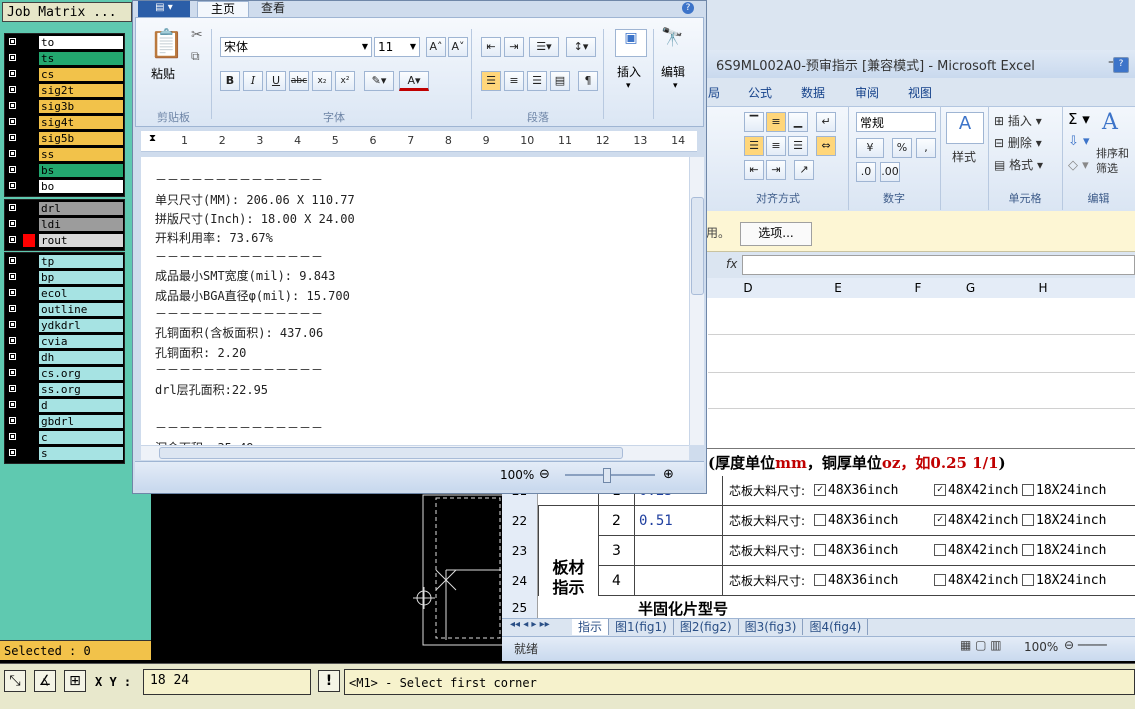  Describe the element at coordinates (688, 8) in the screenshot. I see `help-icon: ?` at that location.